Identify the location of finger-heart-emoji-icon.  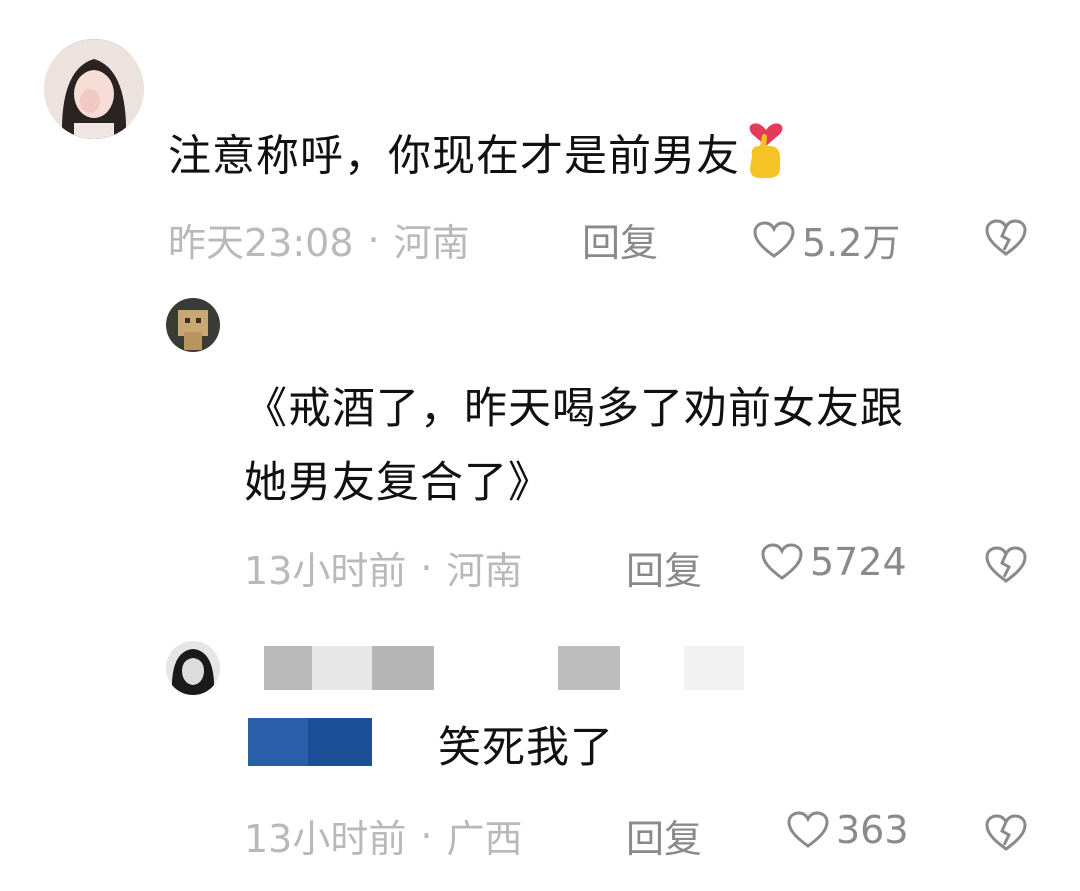
(766, 159).